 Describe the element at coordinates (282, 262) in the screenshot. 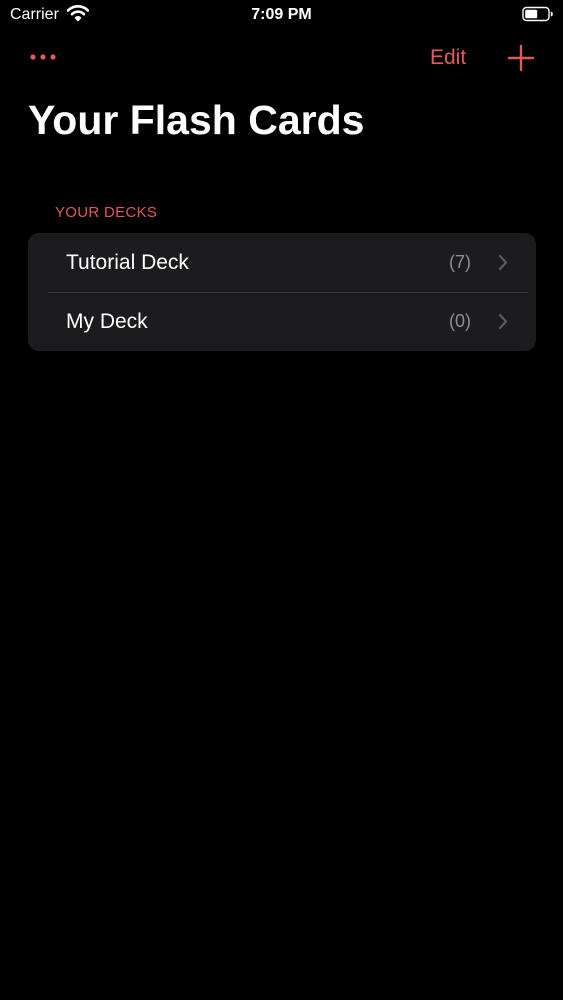

I see `deck-row-tutorial-deck: Tutorial Deck (7)` at that location.